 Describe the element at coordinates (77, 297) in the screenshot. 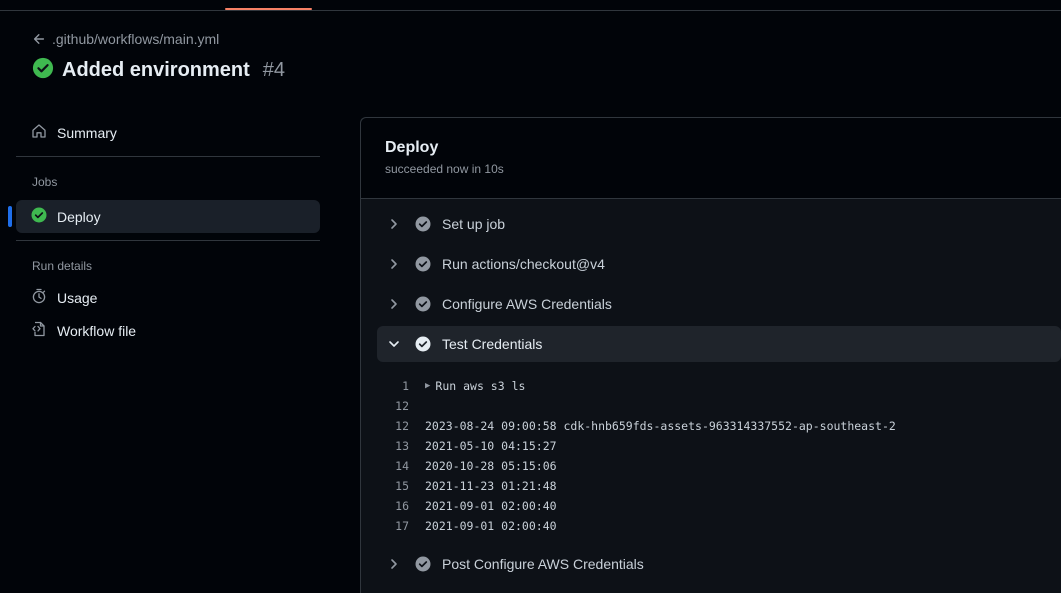

I see `sidebar-item-label: Usage` at that location.